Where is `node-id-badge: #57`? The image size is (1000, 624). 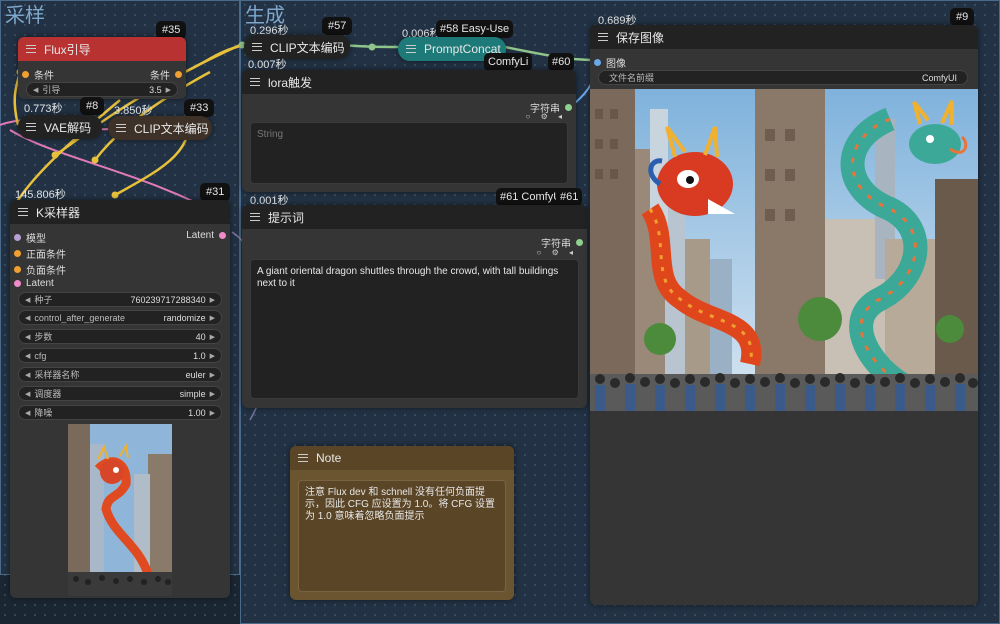 node-id-badge: #57 is located at coordinates (337, 26).